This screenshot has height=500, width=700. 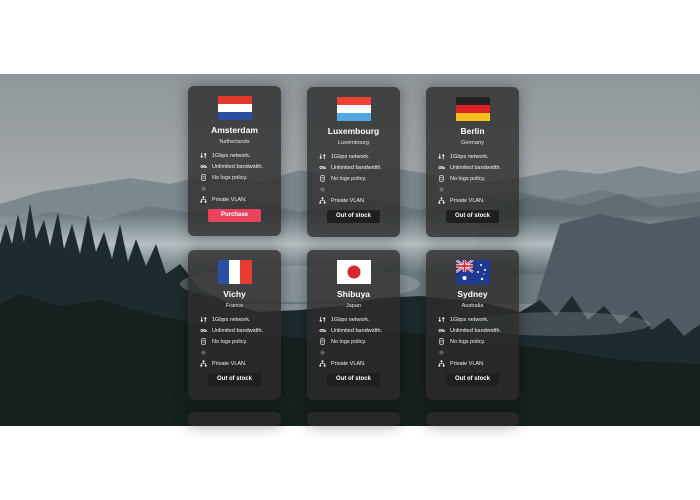 What do you see at coordinates (472, 131) in the screenshot?
I see `server-city: Berlin` at bounding box center [472, 131].